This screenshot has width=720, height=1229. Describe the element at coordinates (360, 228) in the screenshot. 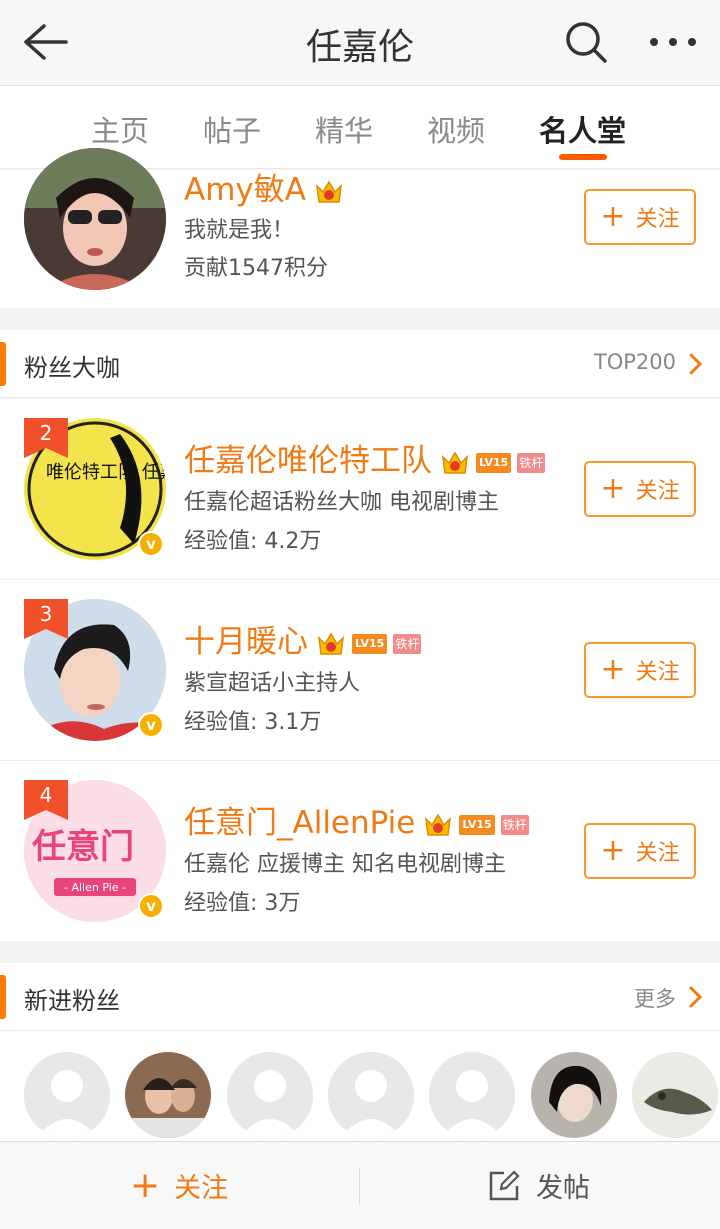

I see `top-user-card: Amy敏A 我就是我！ 贡献1547积分 + 关注` at that location.